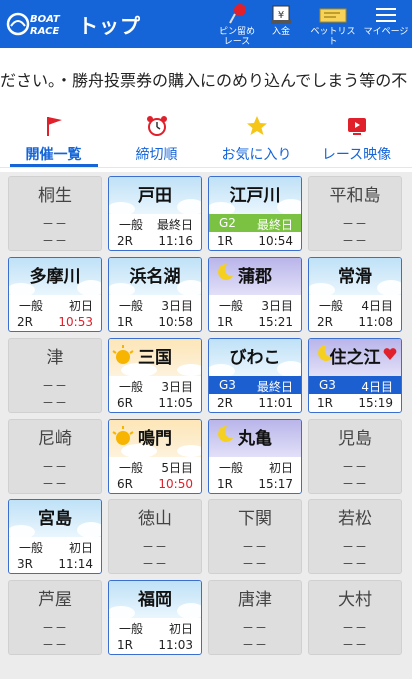 This screenshot has height=679, width=412. What do you see at coordinates (356, 124) in the screenshot?
I see `video-icon` at bounding box center [356, 124].